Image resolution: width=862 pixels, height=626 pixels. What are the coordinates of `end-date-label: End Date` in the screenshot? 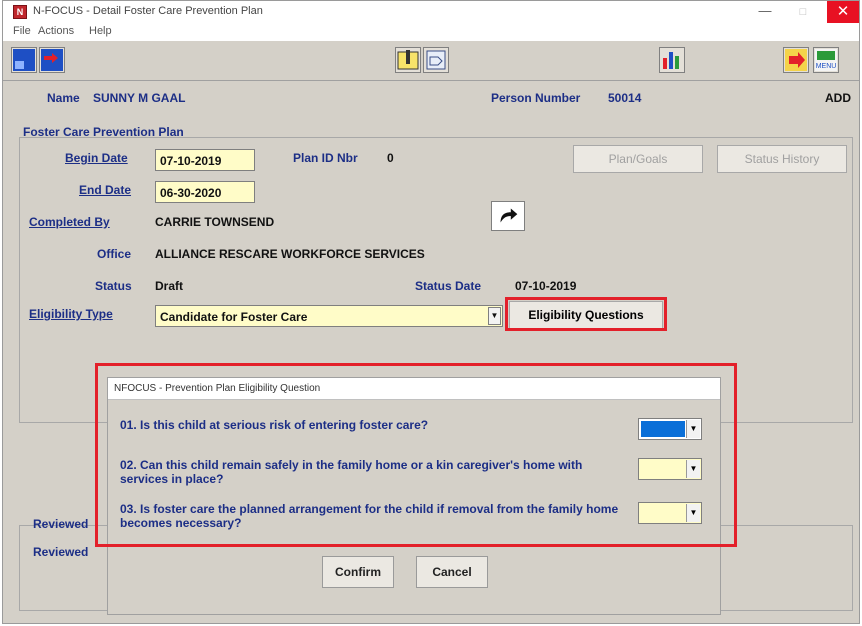 It's located at (105, 190).